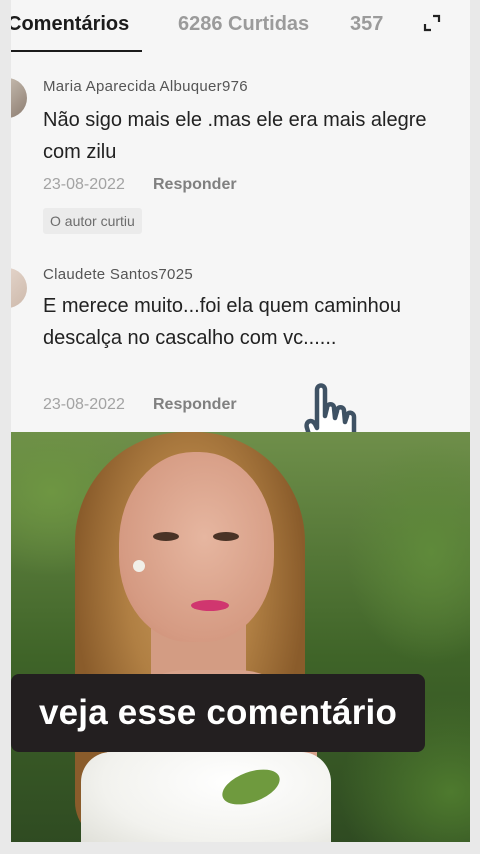 This screenshot has width=480, height=854. I want to click on right-eye, so click(226, 536).